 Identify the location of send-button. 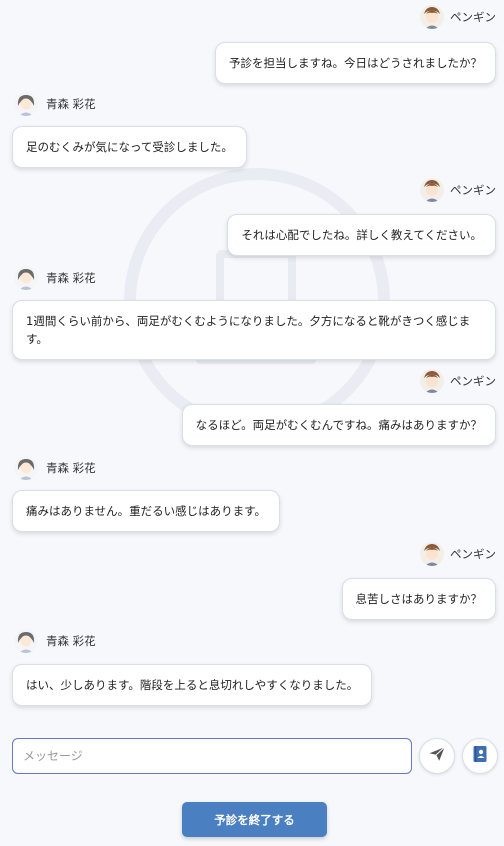
(437, 756).